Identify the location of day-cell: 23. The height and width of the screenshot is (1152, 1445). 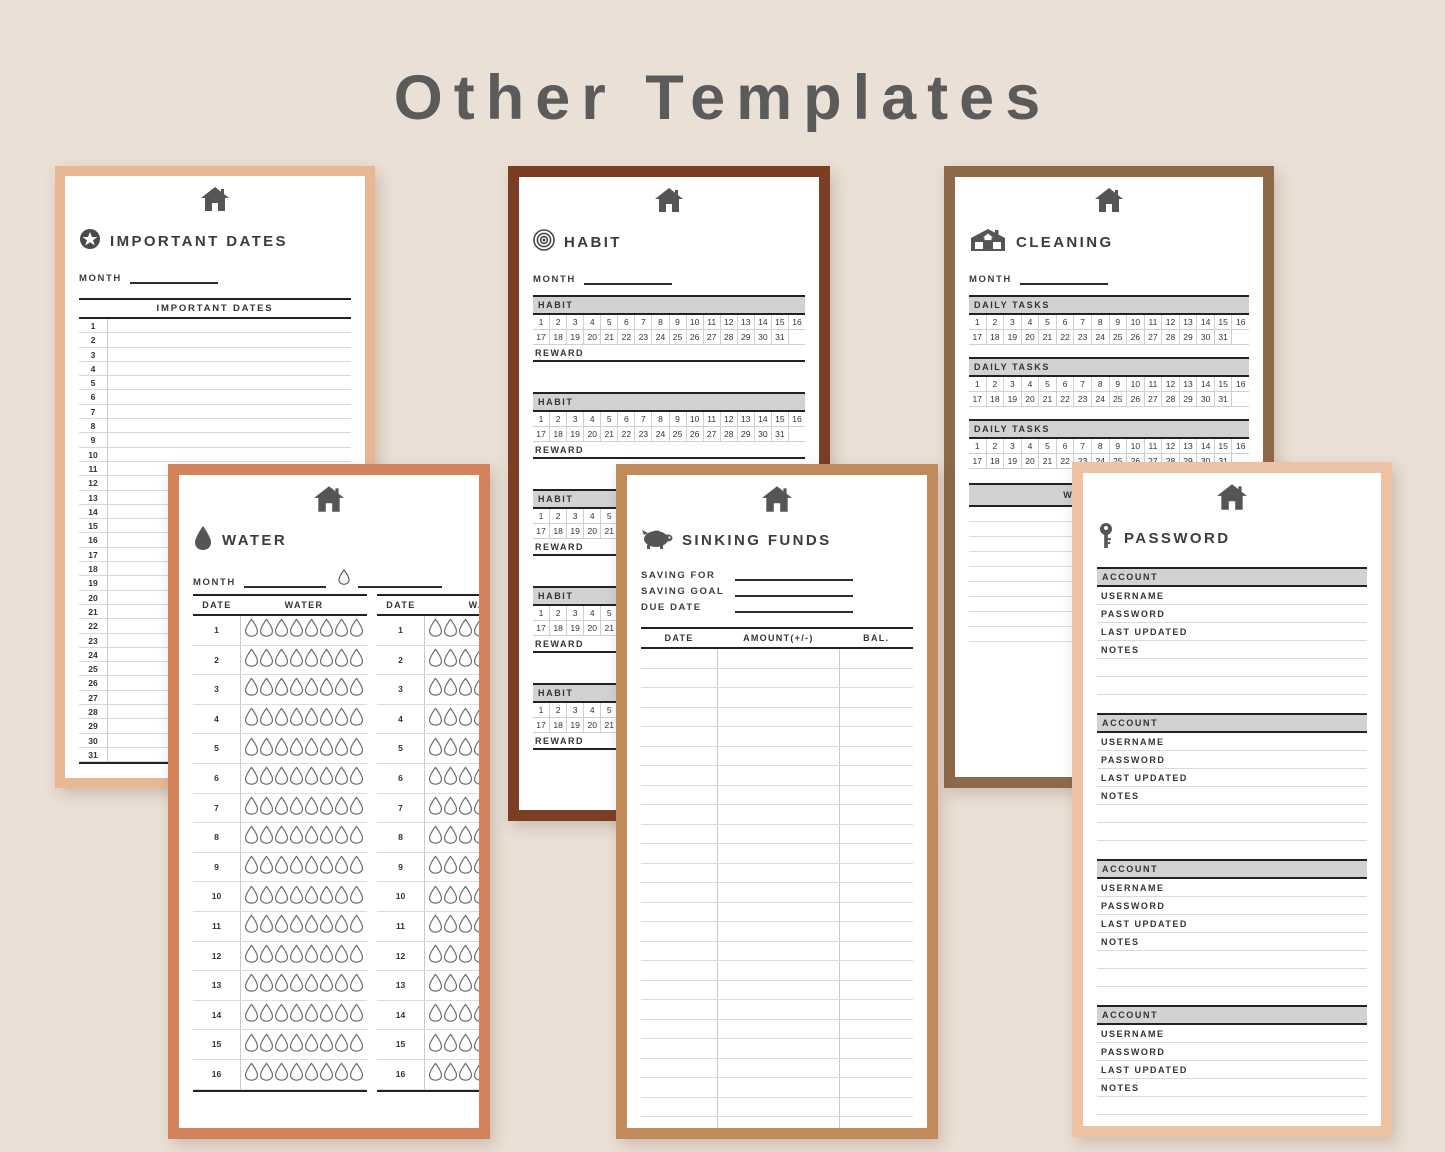
(1083, 337).